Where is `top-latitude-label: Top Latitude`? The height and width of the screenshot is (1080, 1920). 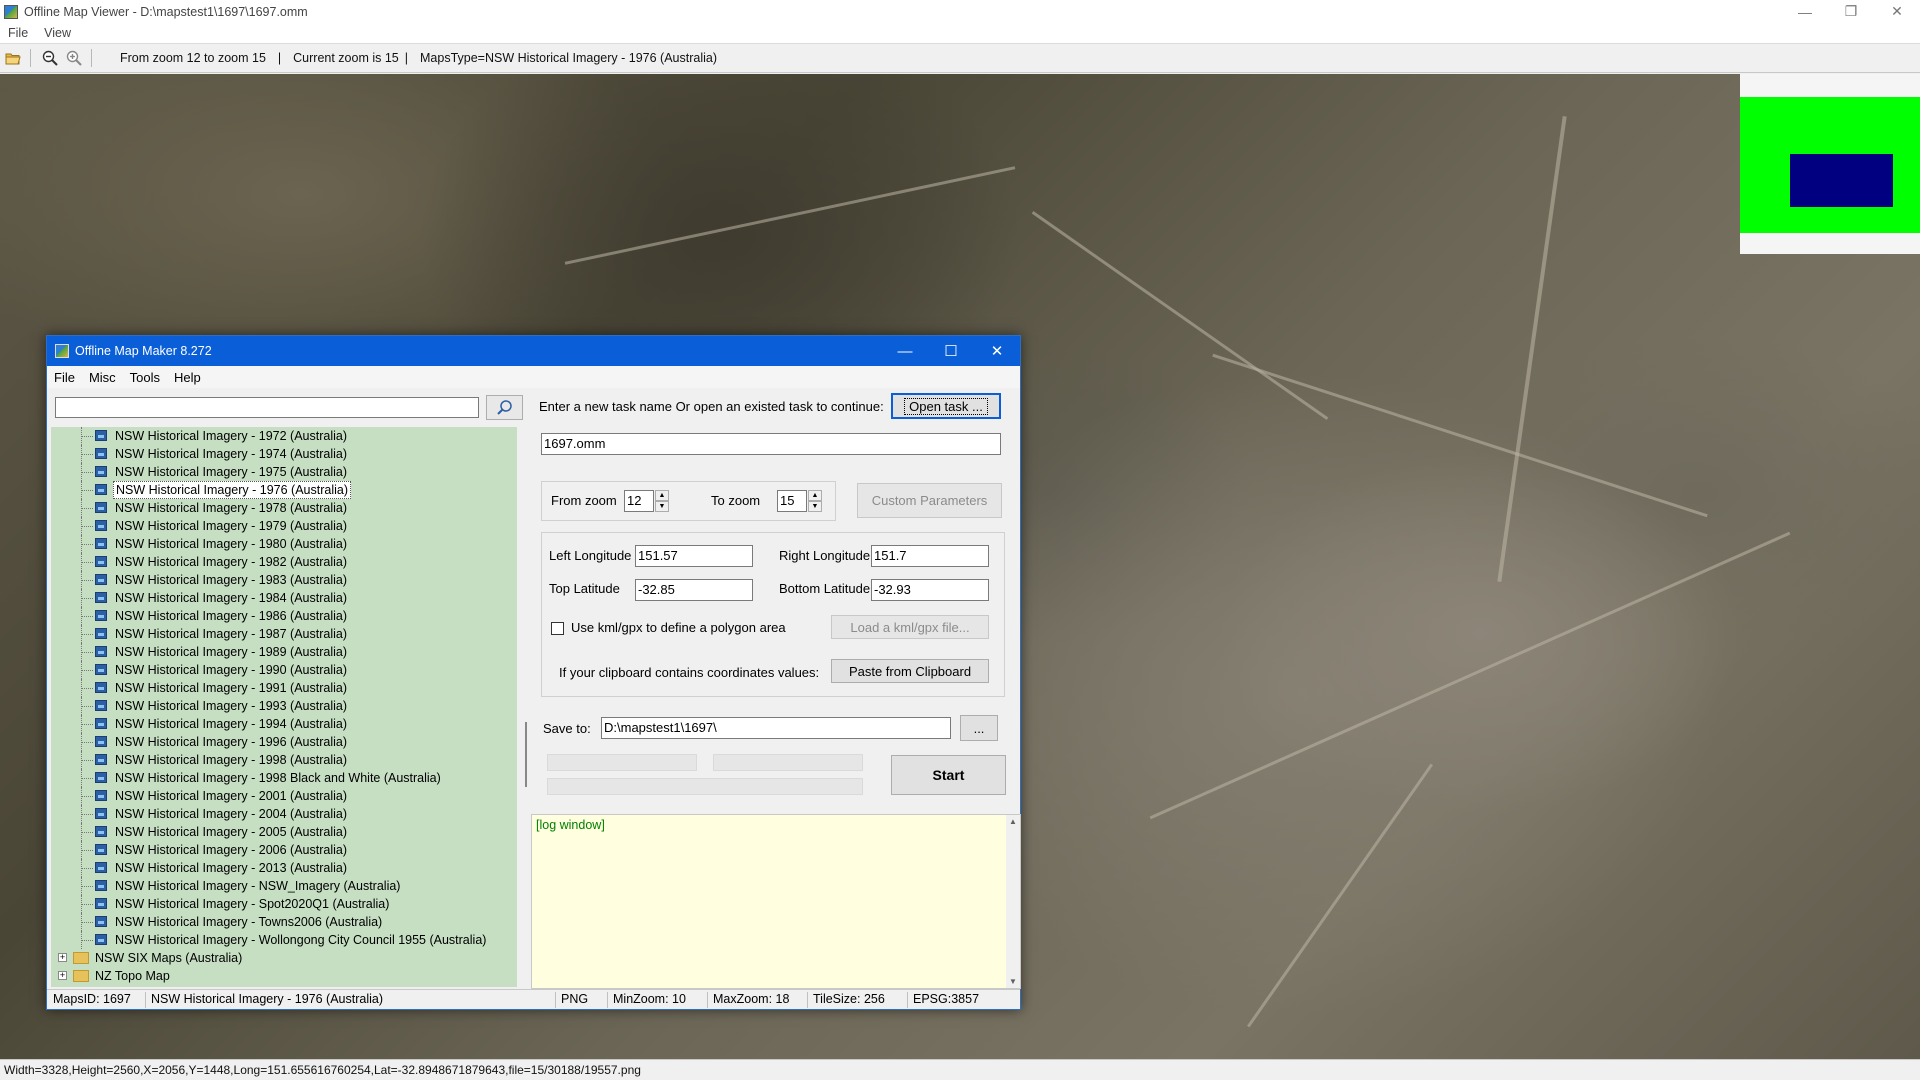
top-latitude-label: Top Latitude is located at coordinates (584, 588).